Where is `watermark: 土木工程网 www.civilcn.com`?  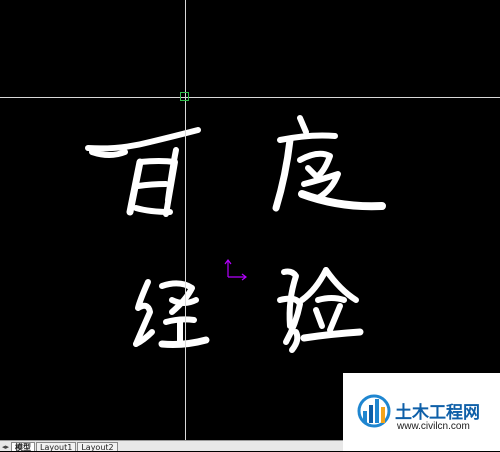 watermark: 土木工程网 www.civilcn.com is located at coordinates (421, 412).